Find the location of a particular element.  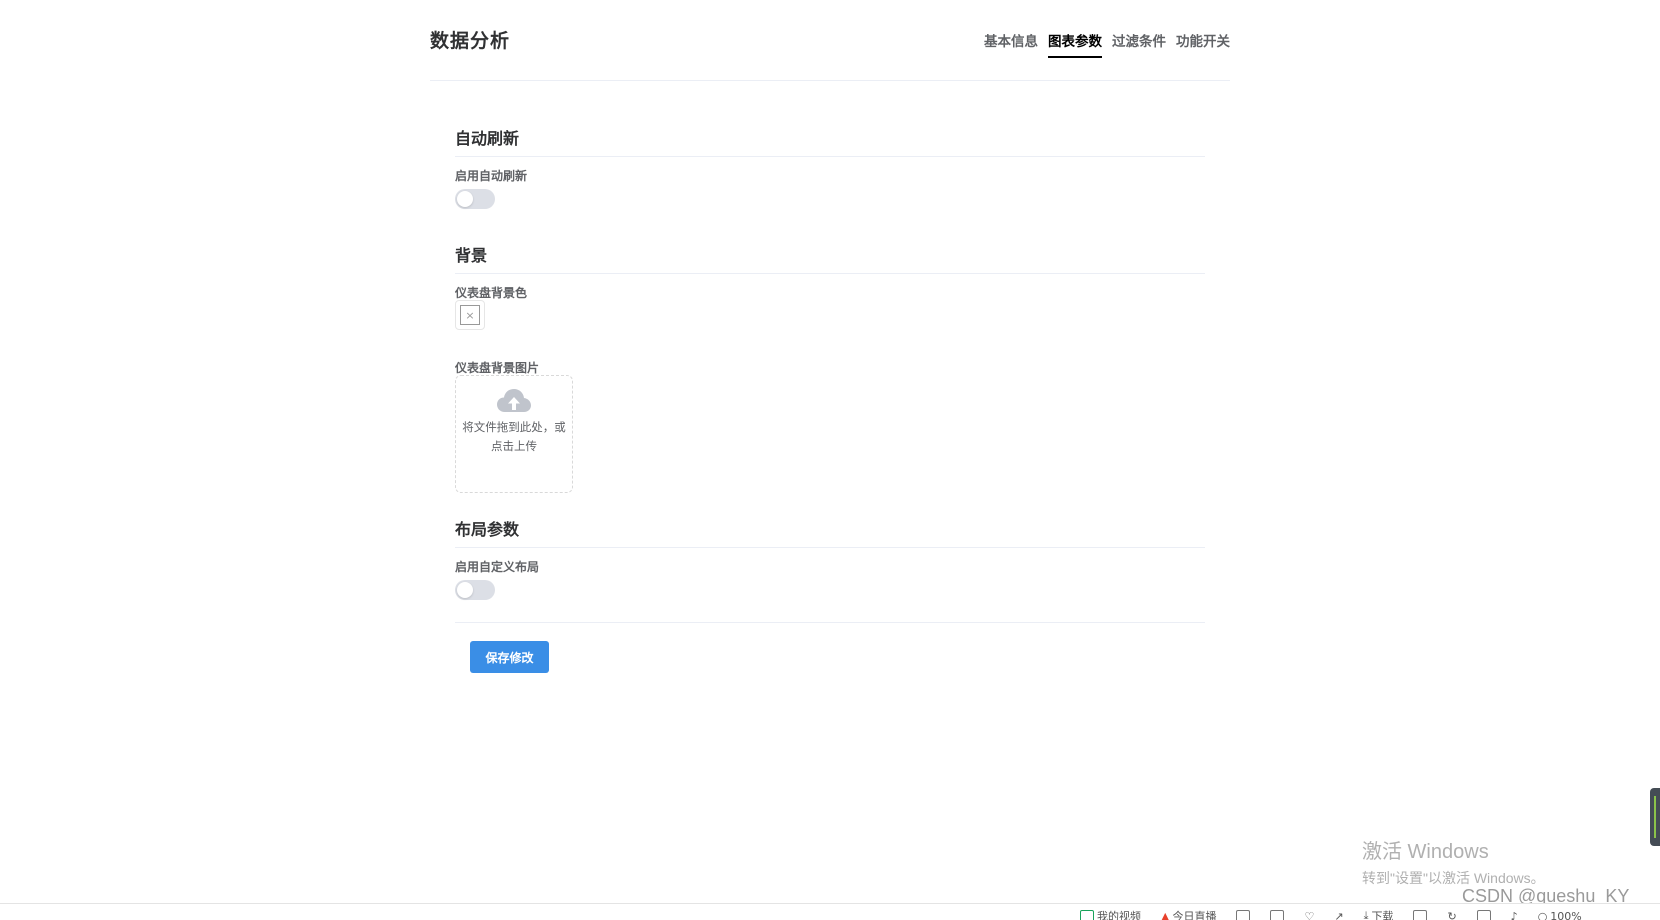

tab-filter-conditions: 过滤条件 is located at coordinates (1139, 44).